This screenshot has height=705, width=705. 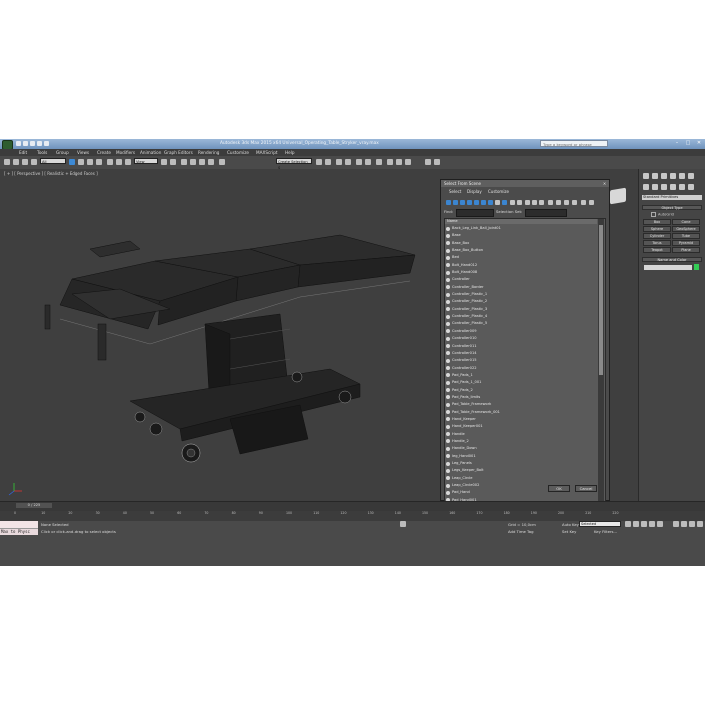 I want to click on display-lights-icon, so click(x=462, y=202).